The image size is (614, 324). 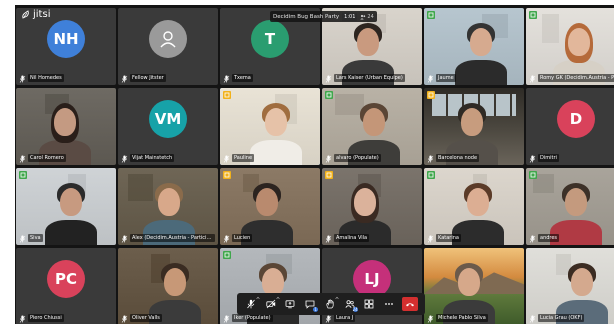 I want to click on participant-tile: andres, so click(x=570, y=206).